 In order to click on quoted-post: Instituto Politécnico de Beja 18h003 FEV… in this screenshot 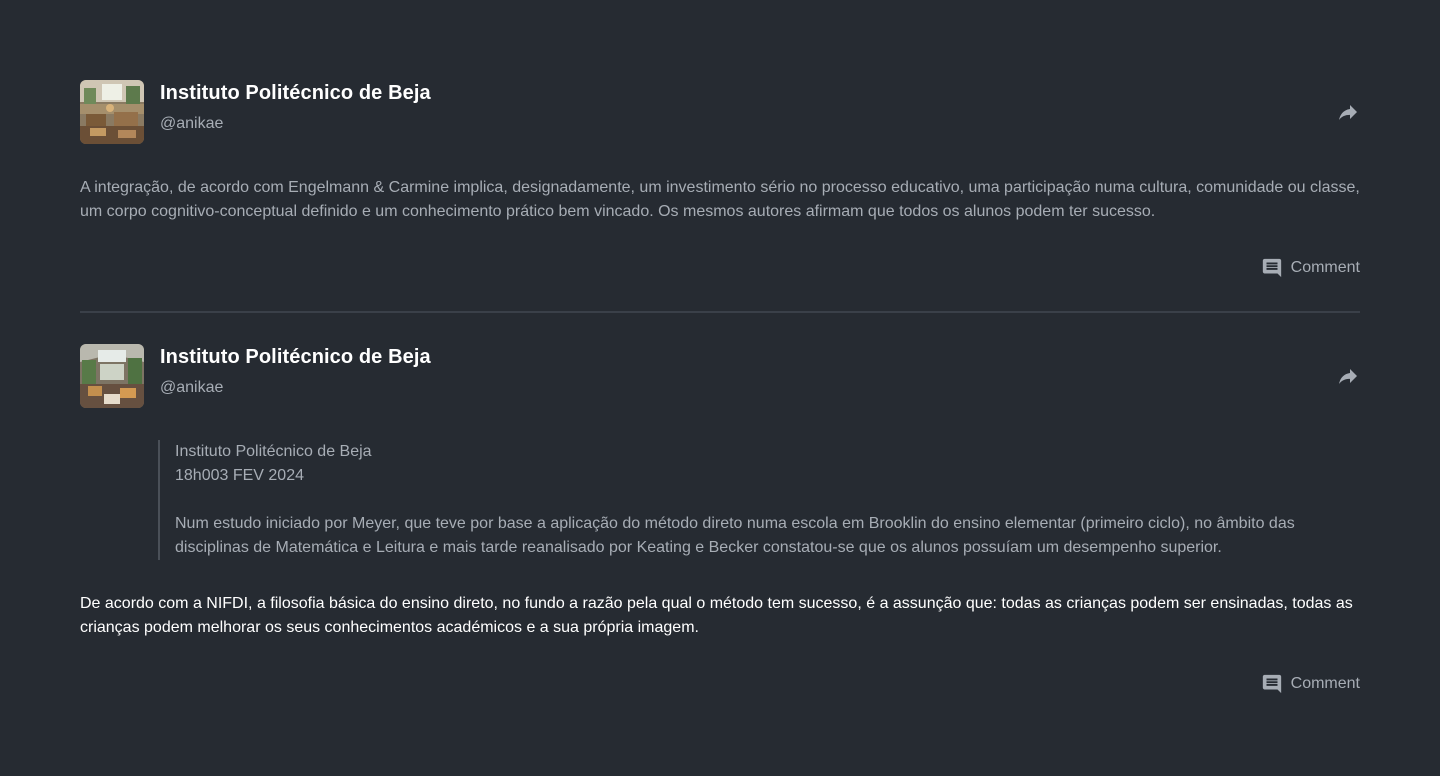, I will do `click(759, 500)`.